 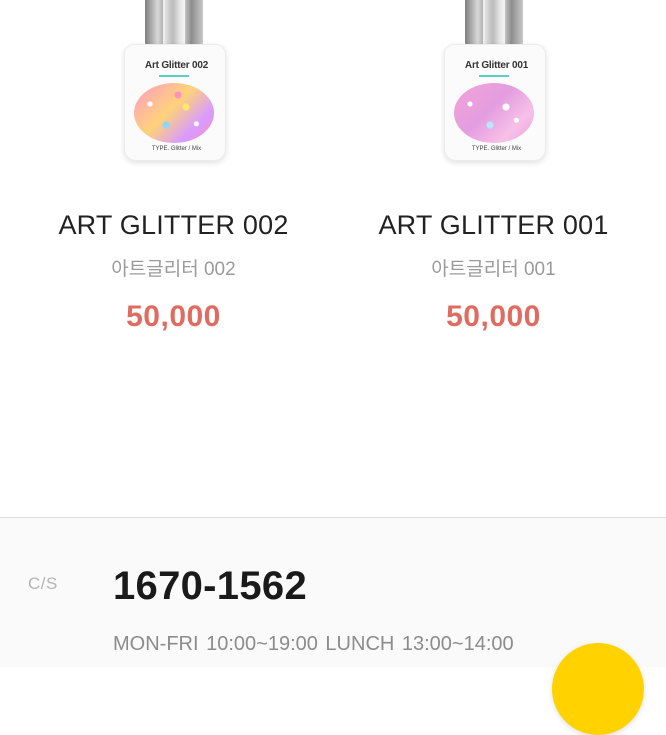 I want to click on bottle-label: Art Glitter 002, so click(x=176, y=65).